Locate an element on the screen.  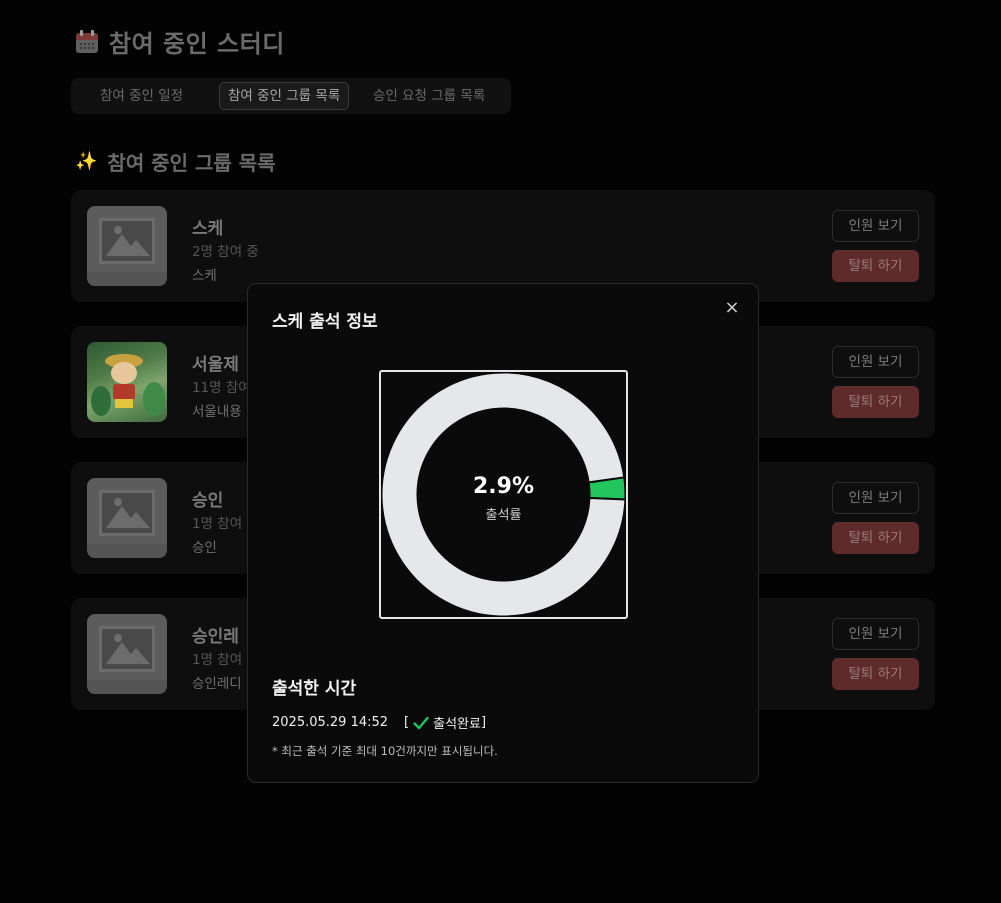
page-title: 참여 중인 스터디 is located at coordinates (180, 41).